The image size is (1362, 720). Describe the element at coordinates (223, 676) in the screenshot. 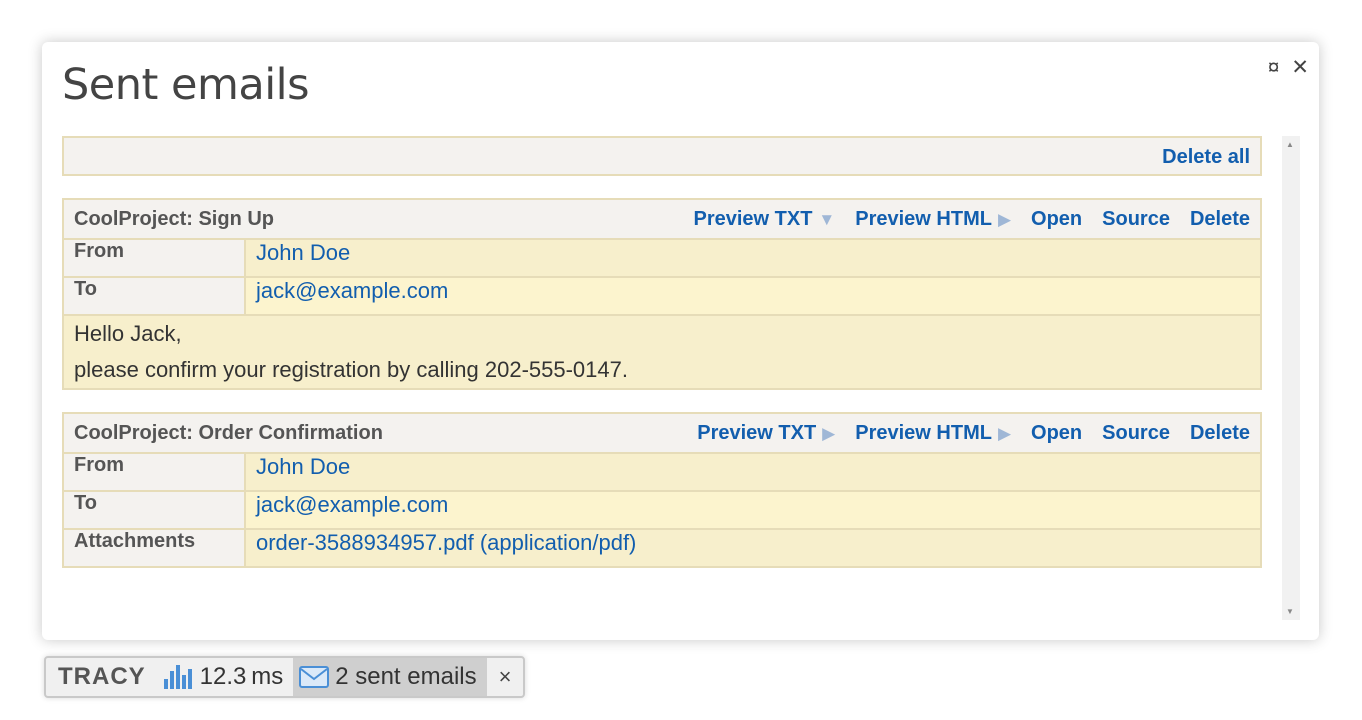

I see `time-value: 12.3` at that location.